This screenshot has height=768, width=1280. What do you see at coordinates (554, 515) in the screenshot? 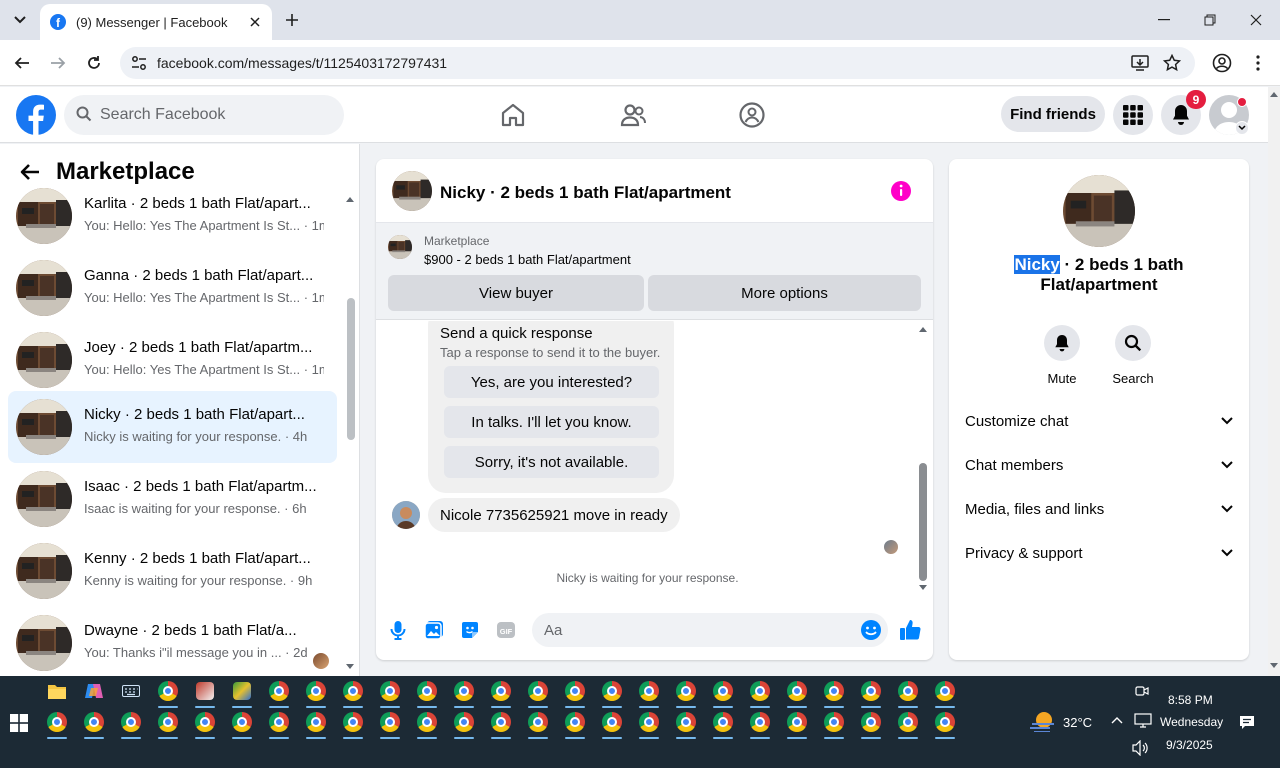
I see `message-bubble: Nicole 7735625921 move in ready` at bounding box center [554, 515].